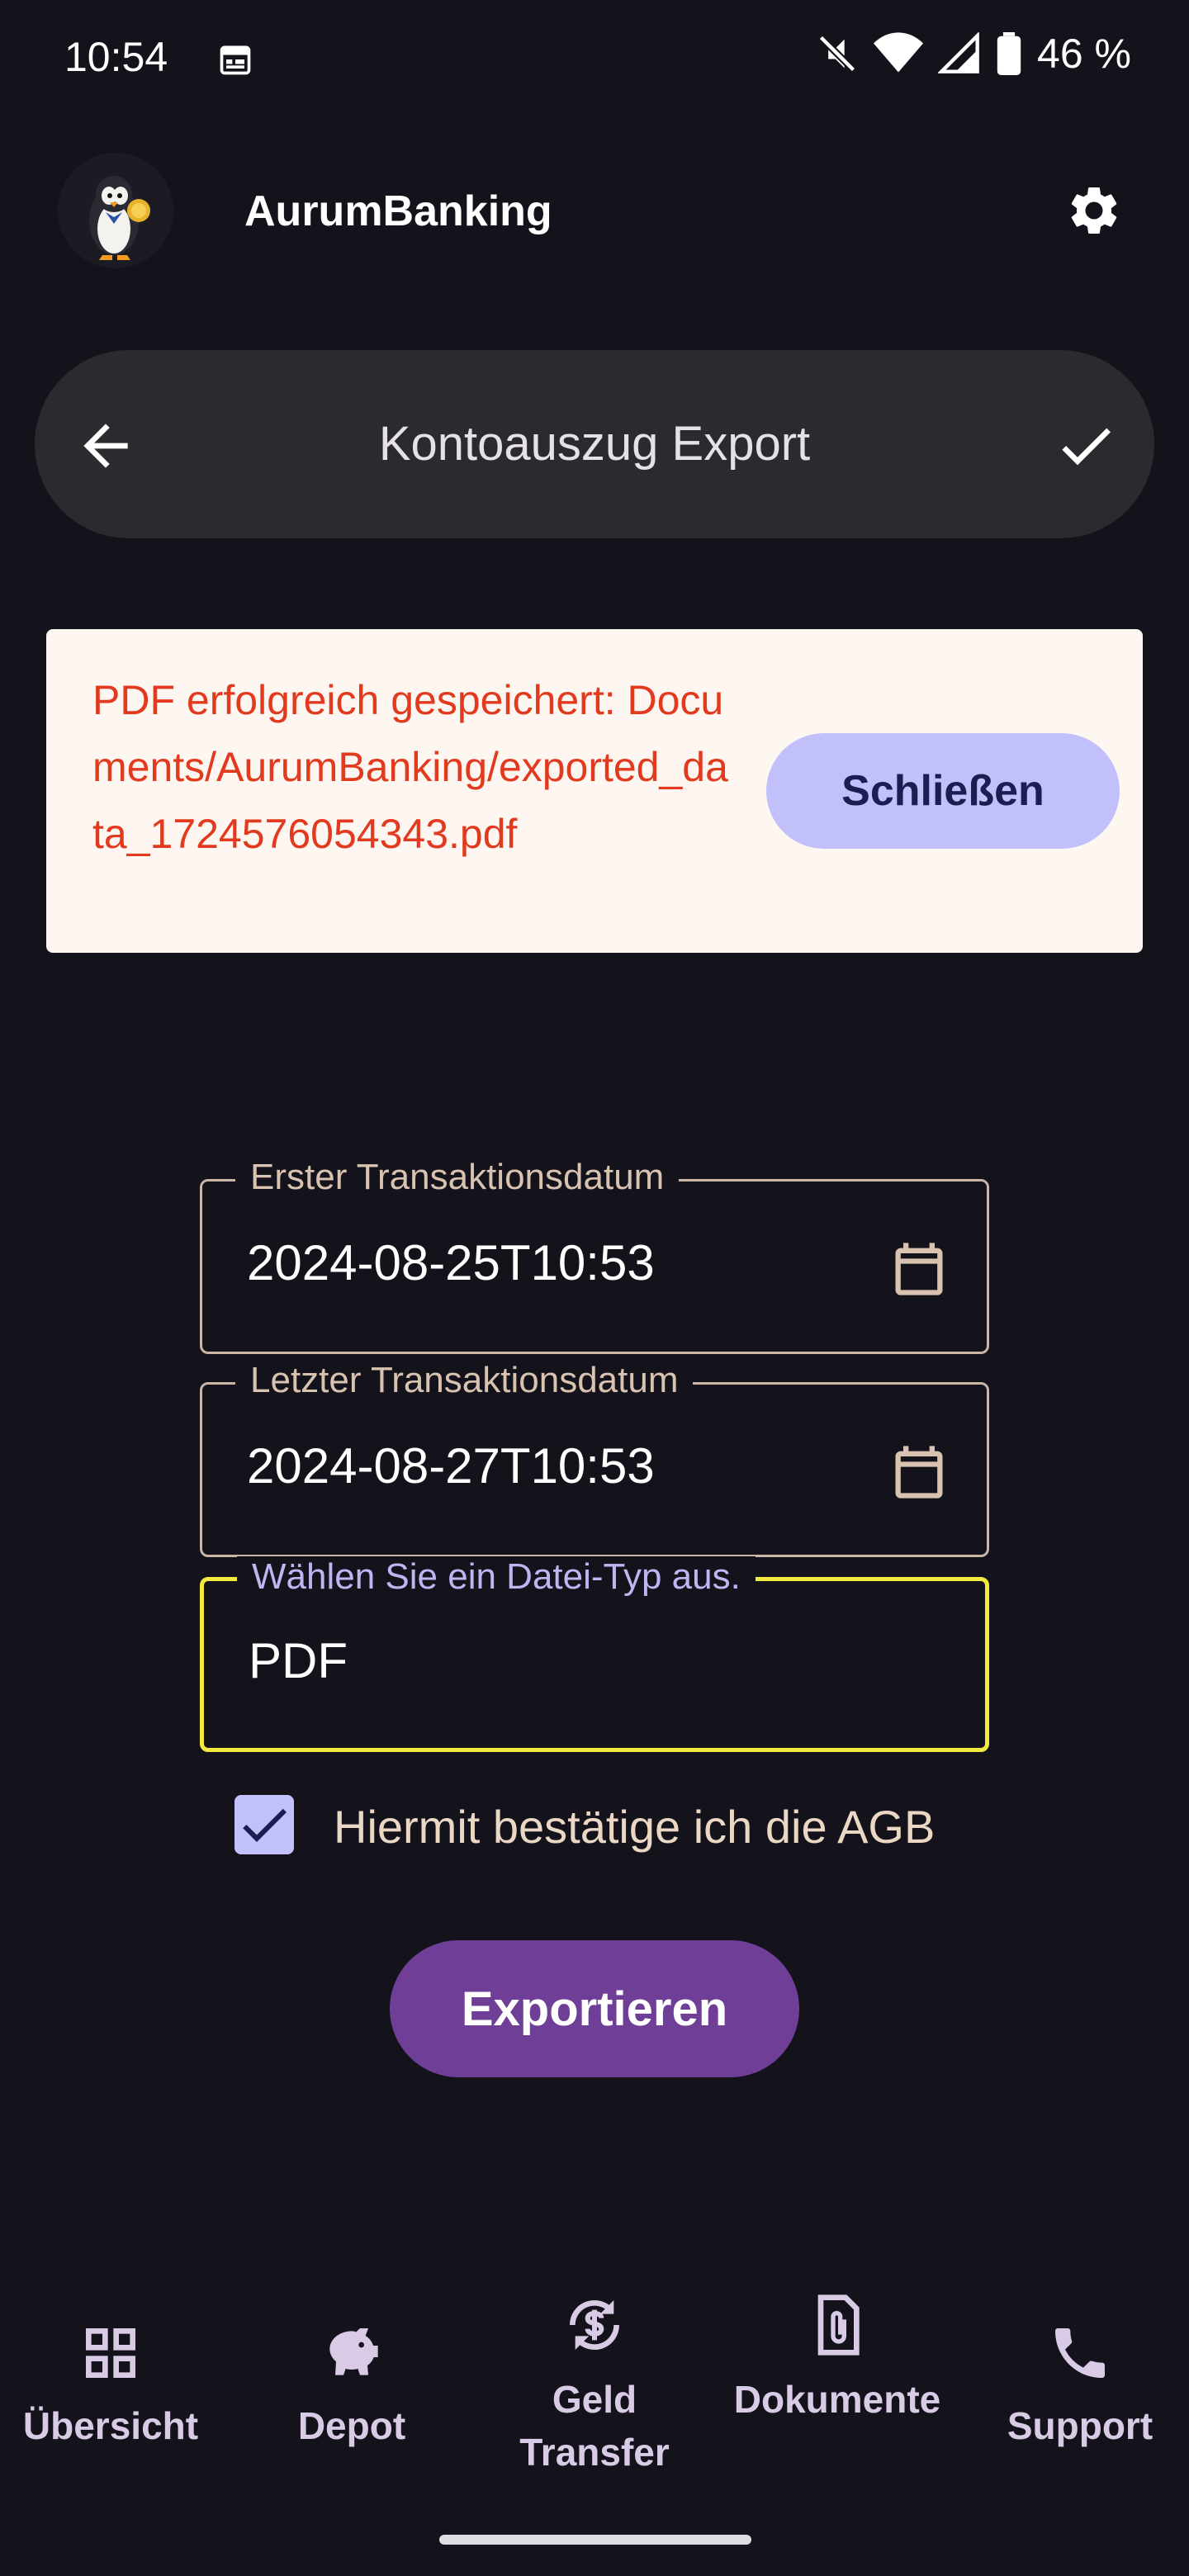 The image size is (1189, 2576). Describe the element at coordinates (398, 211) in the screenshot. I see `app-title: AurumBanking` at that location.